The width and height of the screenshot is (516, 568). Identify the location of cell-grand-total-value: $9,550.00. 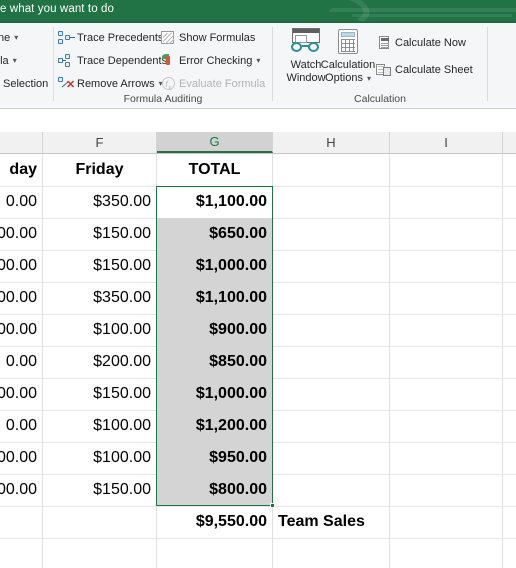
(214, 522).